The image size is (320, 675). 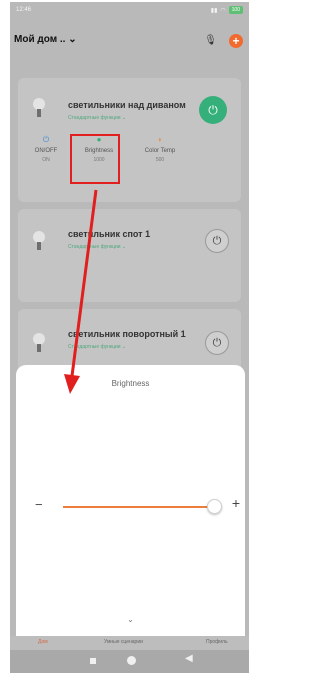 I want to click on annotation-arrow-icon, so click(x=81, y=291).